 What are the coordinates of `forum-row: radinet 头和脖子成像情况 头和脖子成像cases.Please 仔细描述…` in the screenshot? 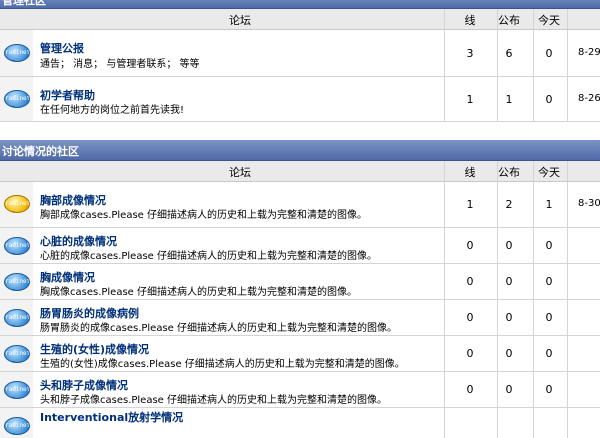 It's located at (300, 390).